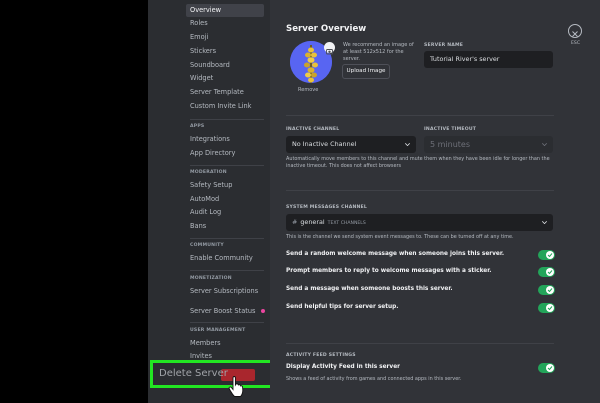 The width and height of the screenshot is (600, 403). I want to click on sidebar-item-enable-community: Enable Community, so click(225, 258).